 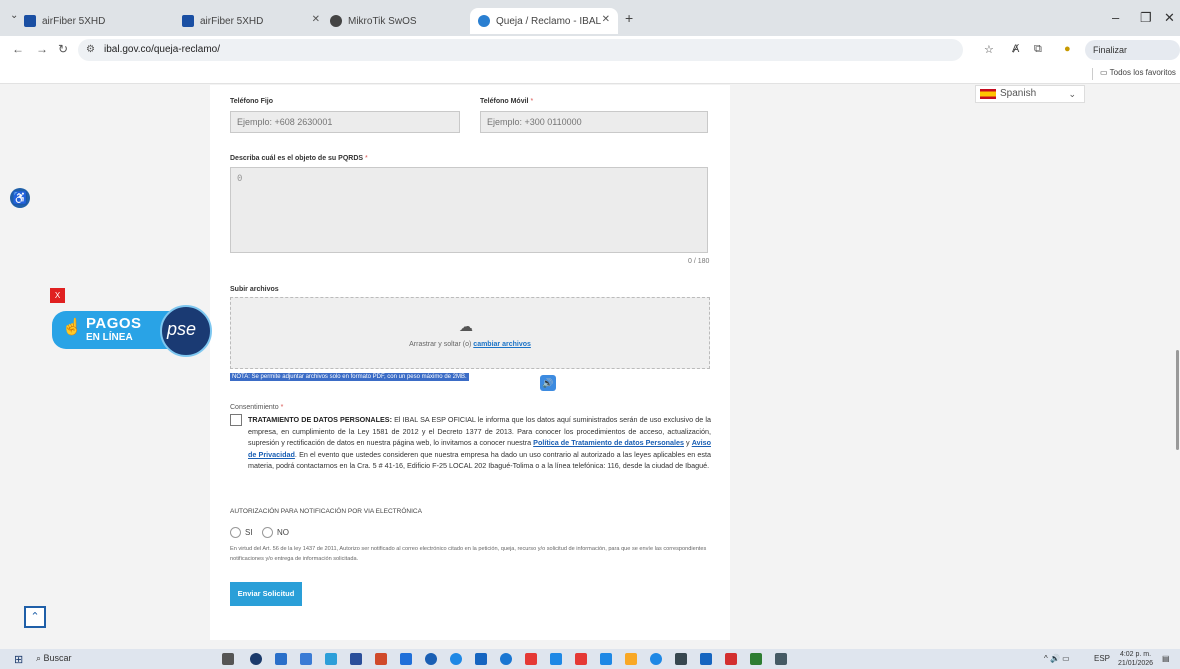 What do you see at coordinates (54, 658) in the screenshot?
I see `taskbar-search: ⌕ Buscar` at bounding box center [54, 658].